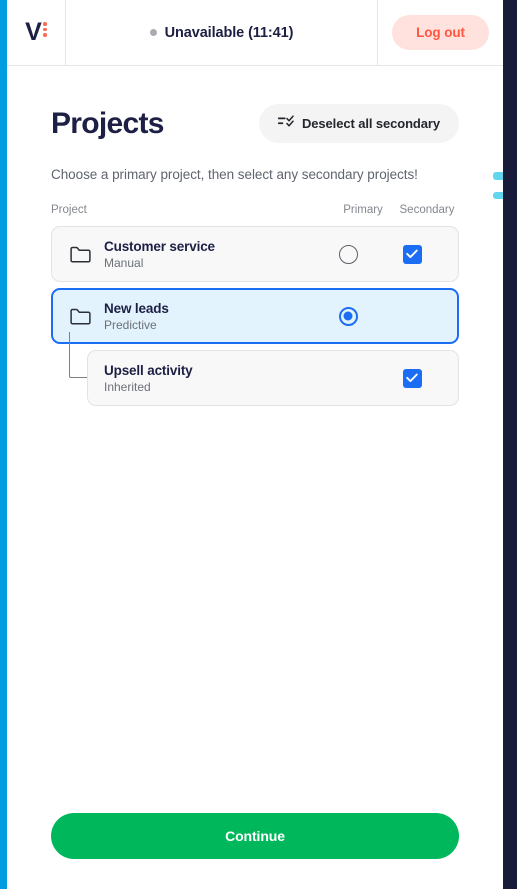 This screenshot has width=517, height=889. I want to click on primary-radio-selected, so click(348, 316).